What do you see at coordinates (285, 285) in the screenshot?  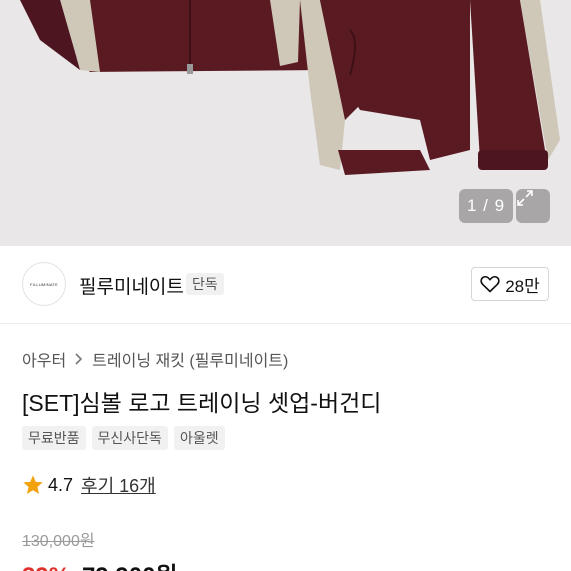 I see `brand-row: FILLUMINATE 필루미네이트 단독 28만` at bounding box center [285, 285].